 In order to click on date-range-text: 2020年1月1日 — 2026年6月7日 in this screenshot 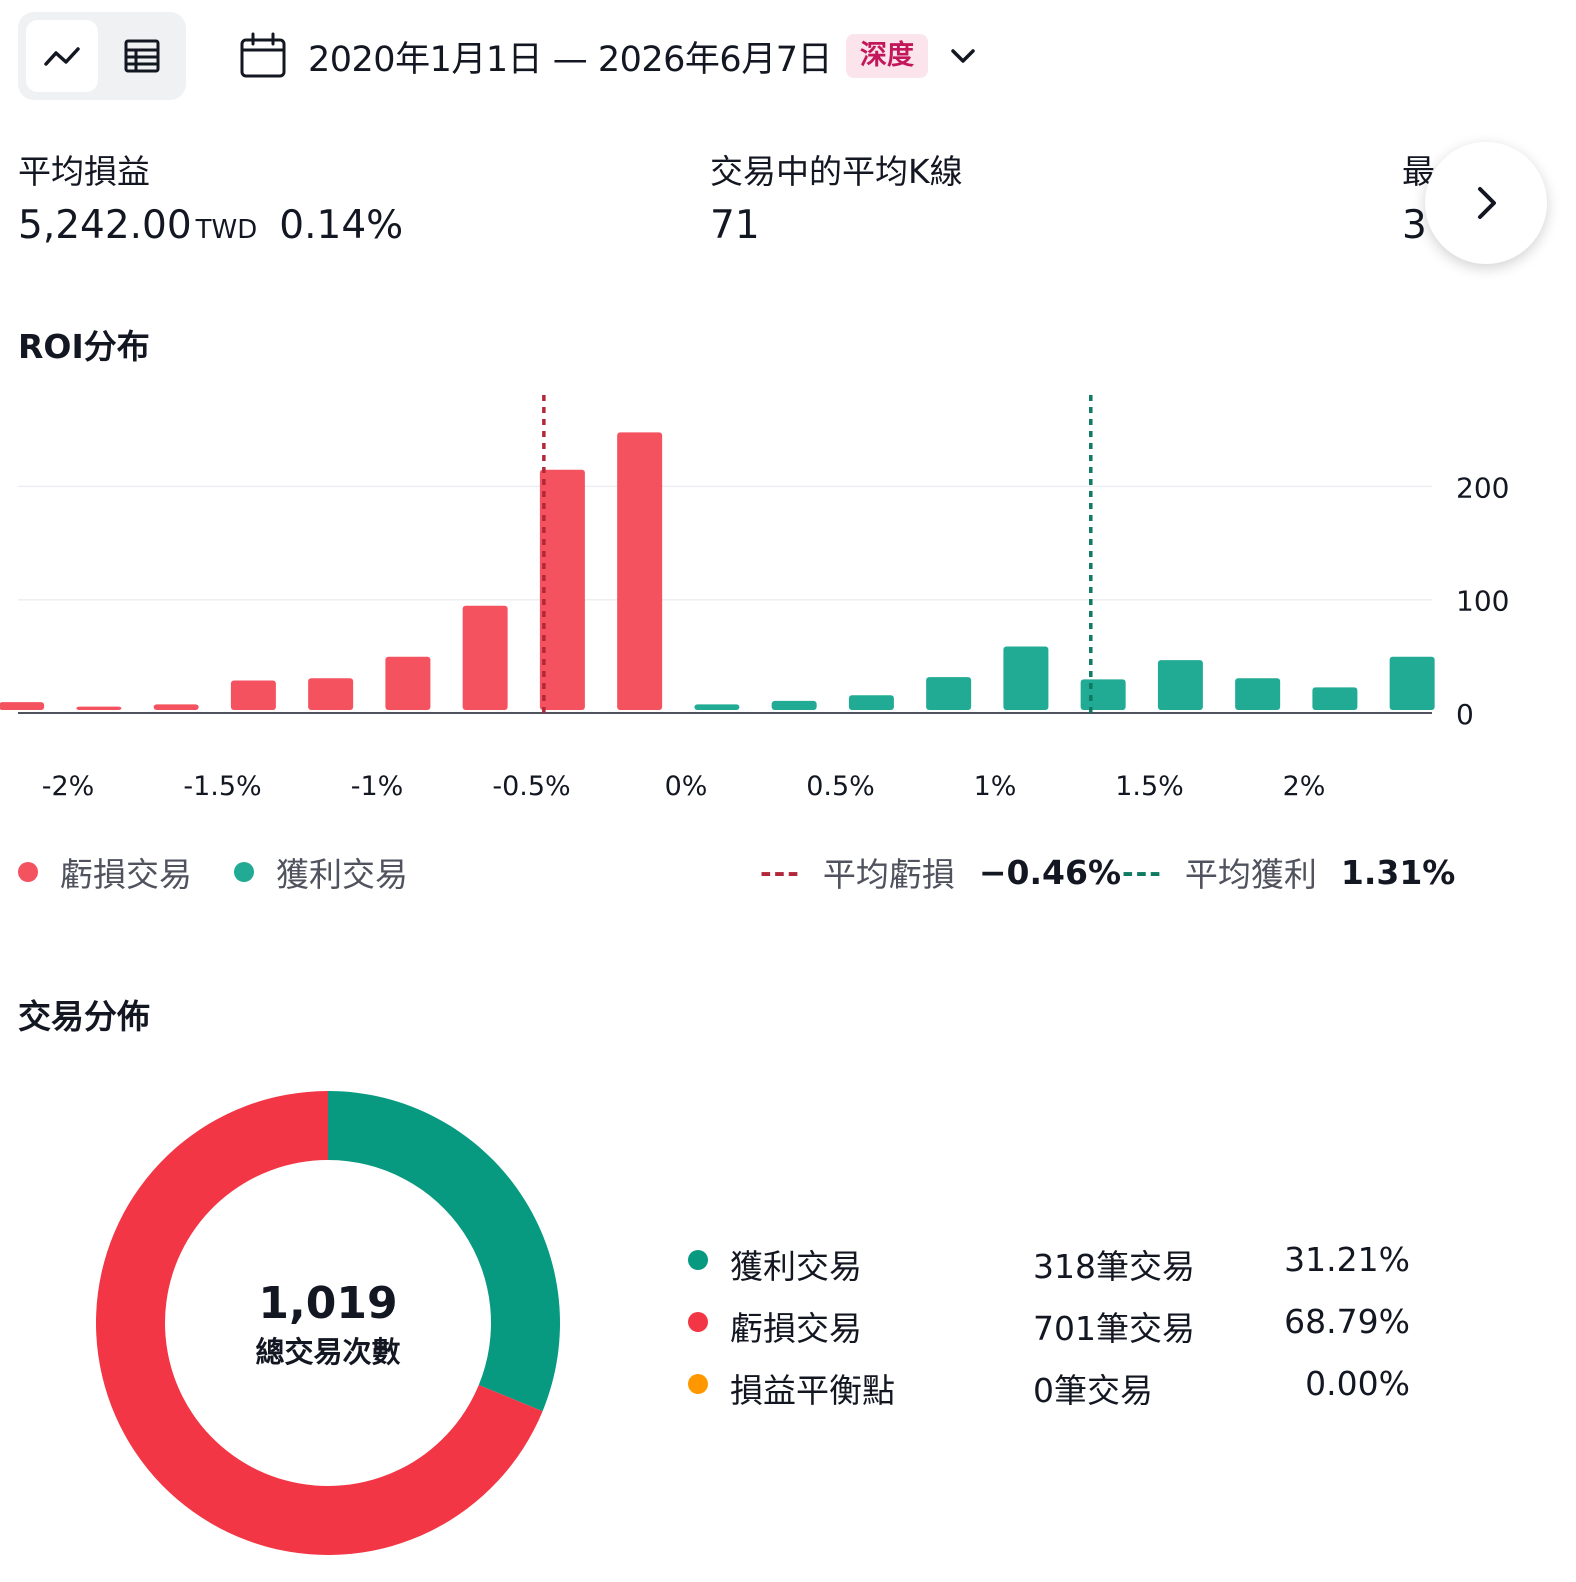, I will do `click(570, 59)`.